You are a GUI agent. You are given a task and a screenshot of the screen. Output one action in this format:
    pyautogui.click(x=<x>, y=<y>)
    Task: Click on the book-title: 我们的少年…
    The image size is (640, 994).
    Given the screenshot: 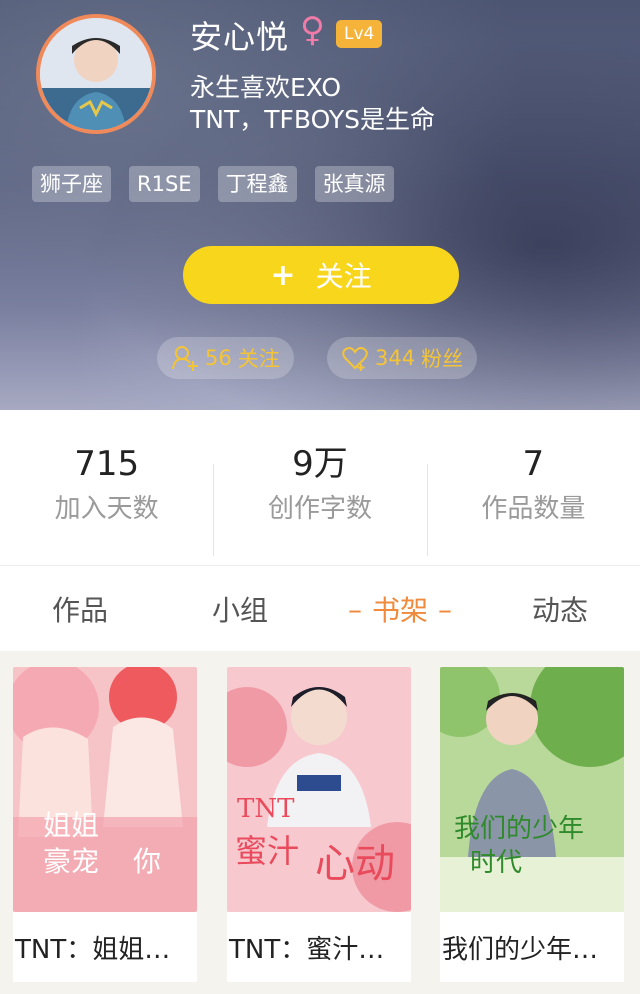 What is the action you would take?
    pyautogui.click(x=532, y=947)
    